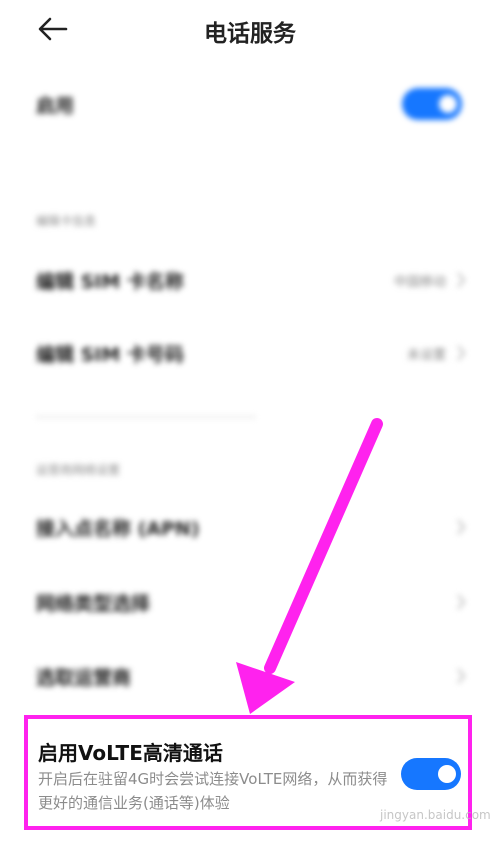  I want to click on carrier-select-row: 选取运营商, so click(251, 676).